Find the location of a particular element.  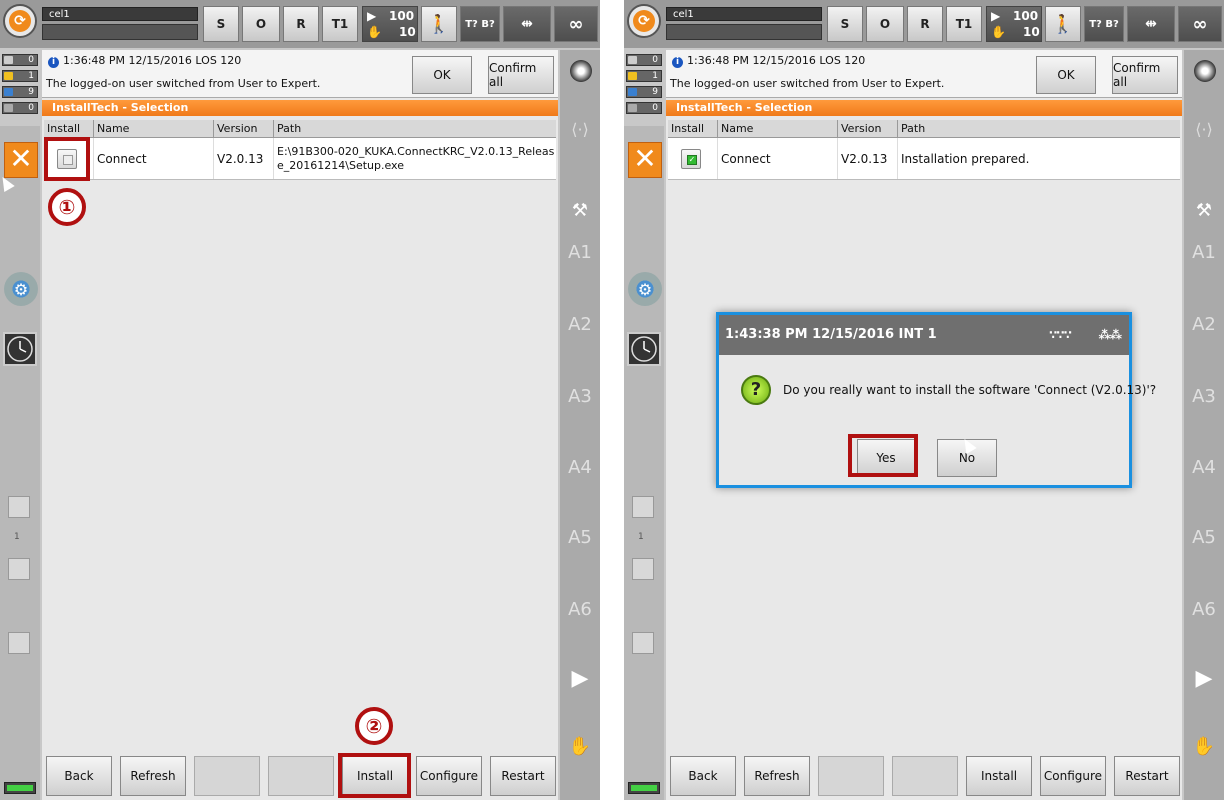

name-cell: Connect is located at coordinates (778, 158).